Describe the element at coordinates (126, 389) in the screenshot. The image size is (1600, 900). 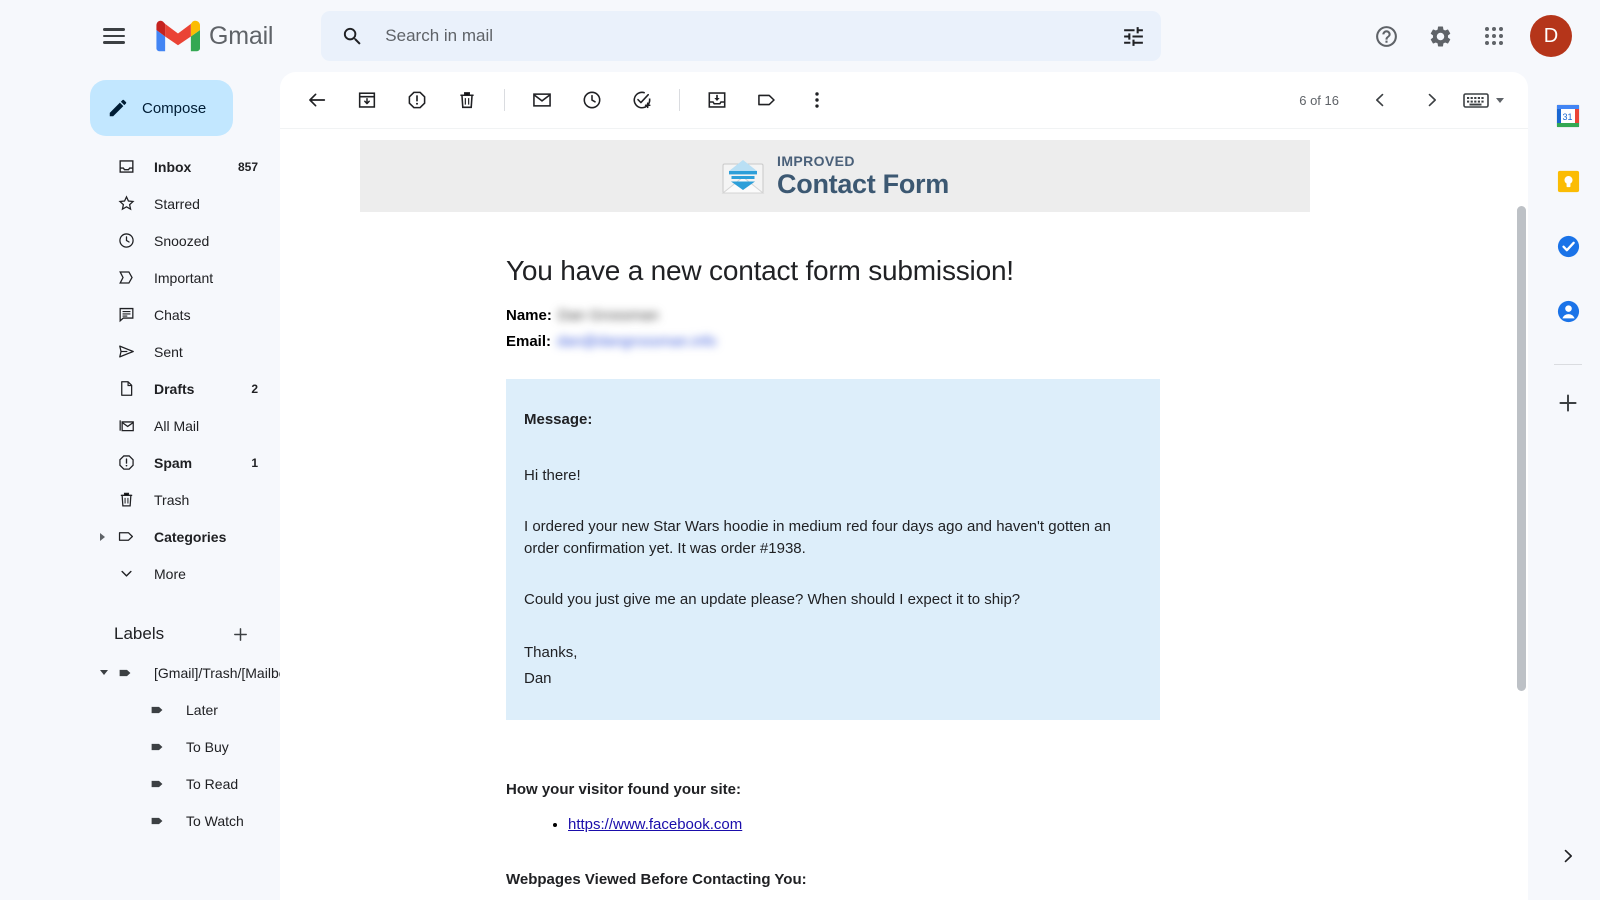
I see `draft-file-icon` at that location.